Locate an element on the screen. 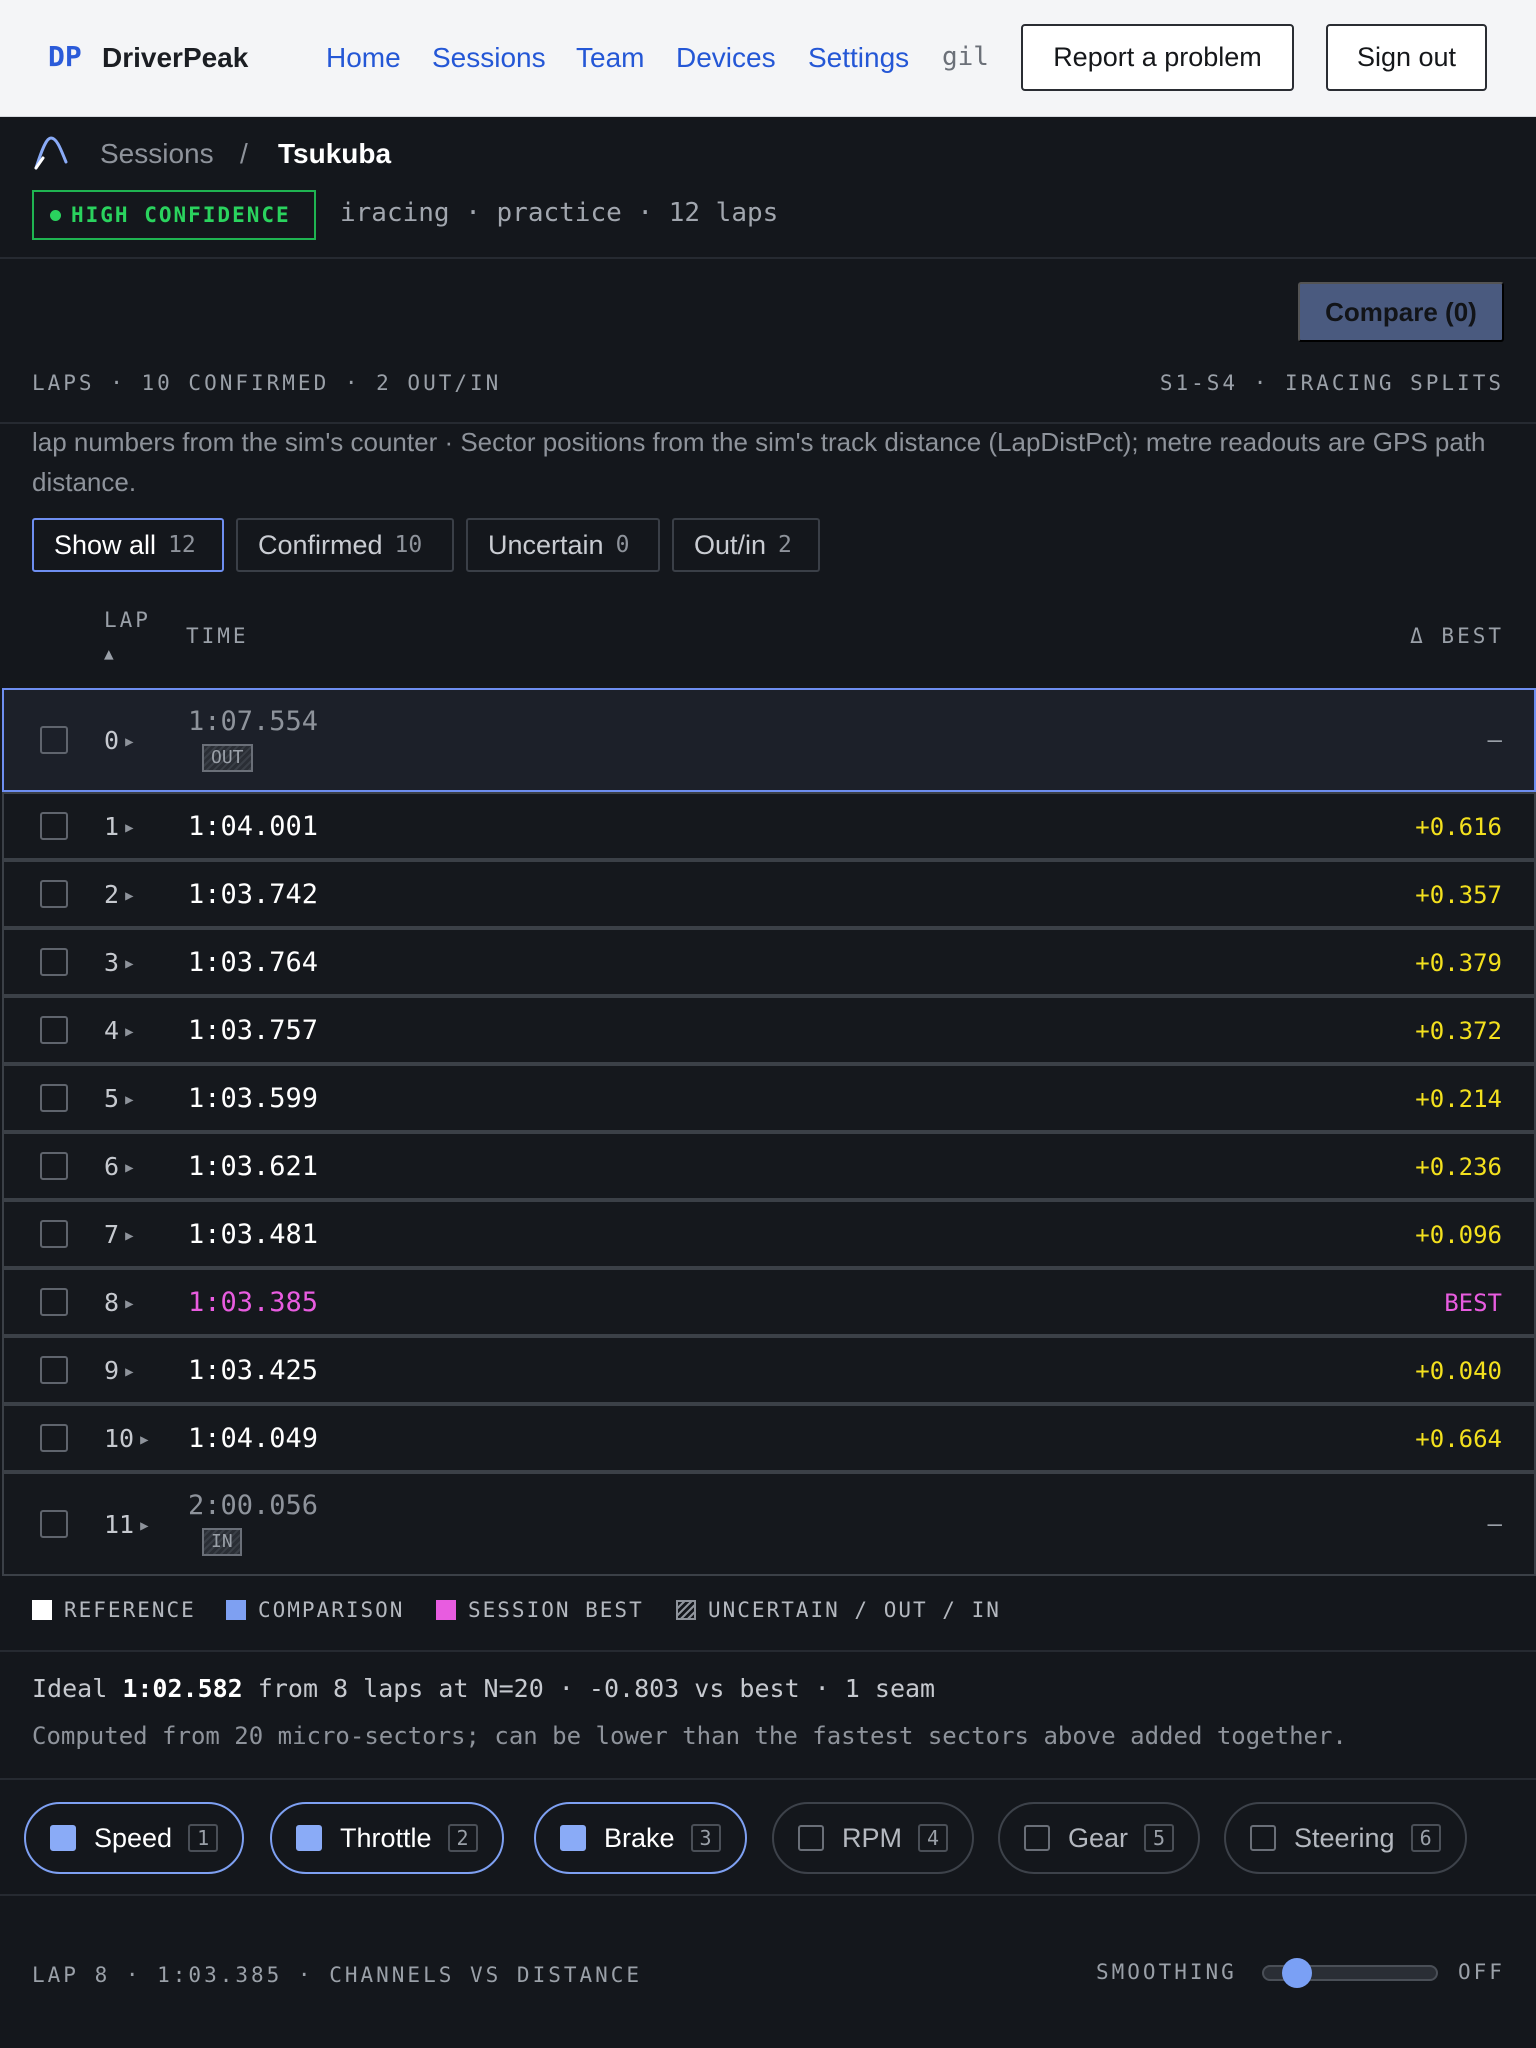 The height and width of the screenshot is (2048, 1536). filter-label: Out/in is located at coordinates (730, 544).